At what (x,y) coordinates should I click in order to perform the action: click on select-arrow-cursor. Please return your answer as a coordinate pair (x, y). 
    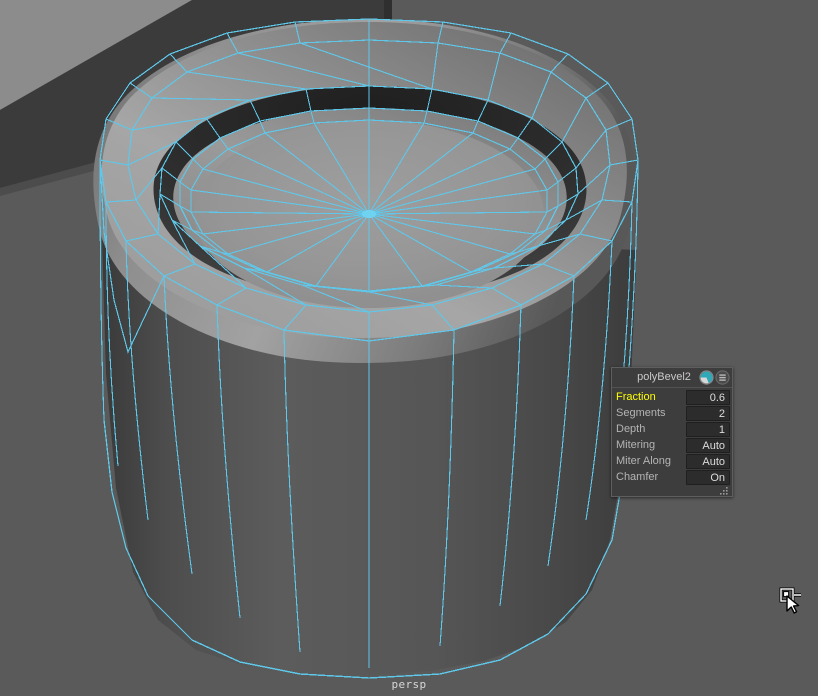
    Looking at the image, I should click on (790, 600).